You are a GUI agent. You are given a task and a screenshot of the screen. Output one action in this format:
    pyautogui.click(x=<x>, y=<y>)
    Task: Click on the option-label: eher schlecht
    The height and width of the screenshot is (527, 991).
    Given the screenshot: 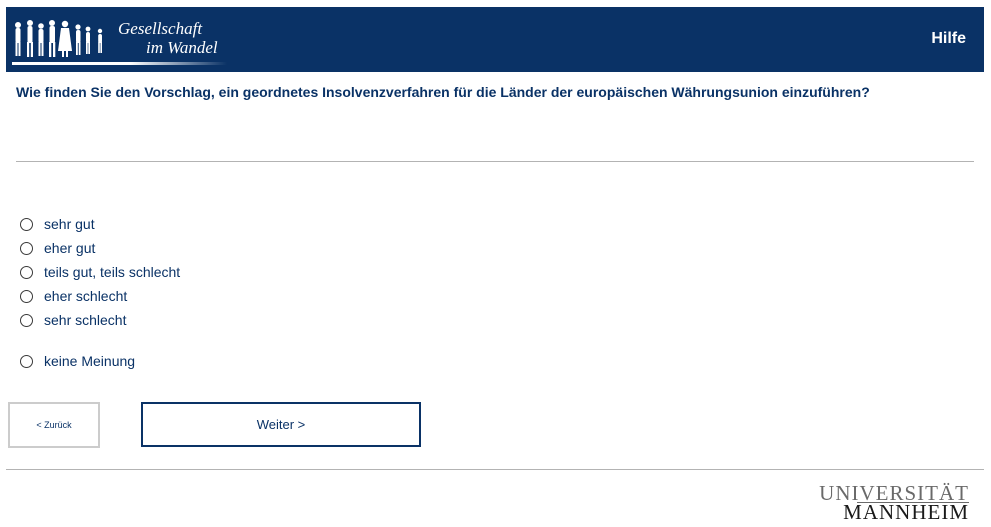 What is the action you would take?
    pyautogui.click(x=86, y=296)
    